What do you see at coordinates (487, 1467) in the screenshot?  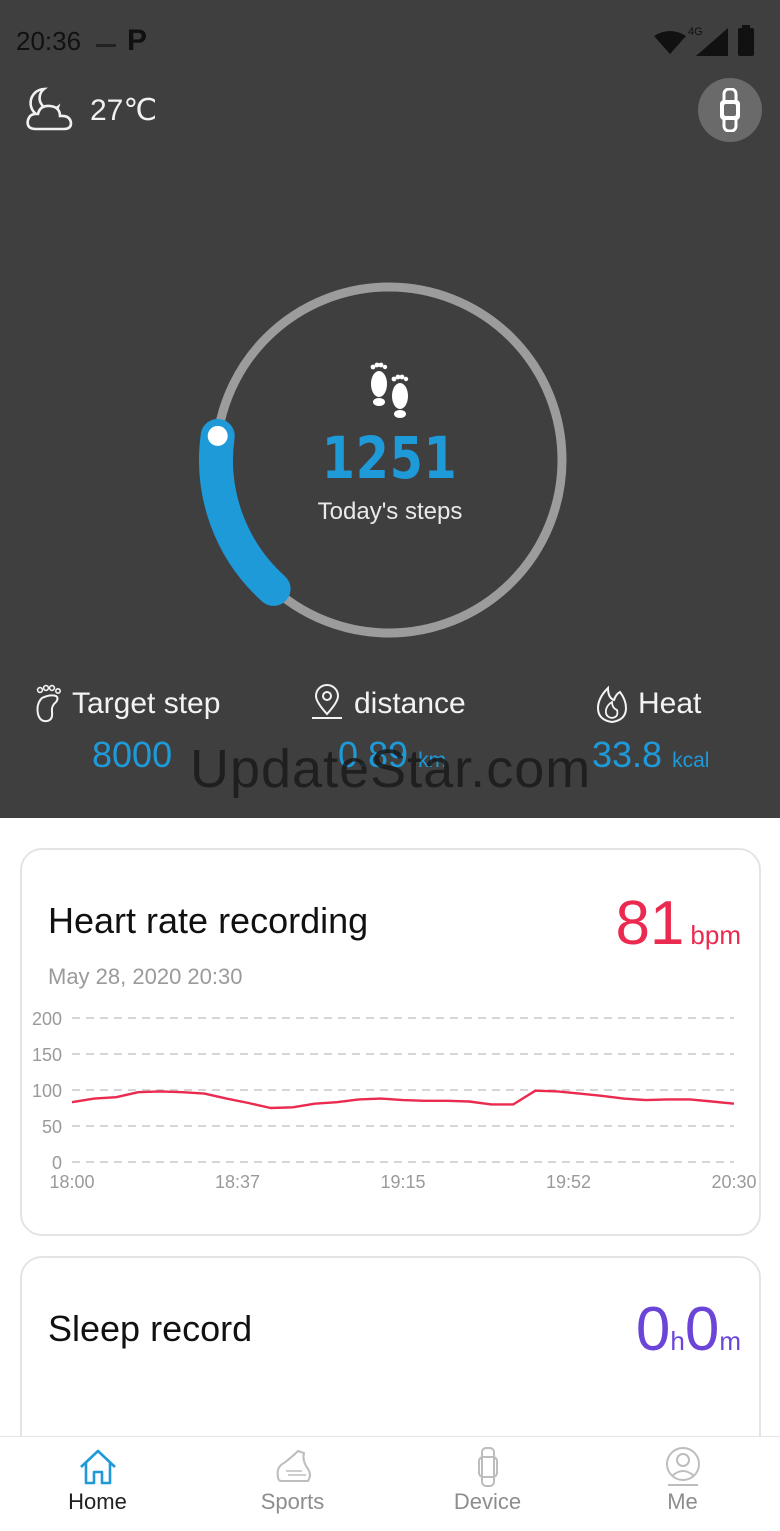 I see `watch-icon` at bounding box center [487, 1467].